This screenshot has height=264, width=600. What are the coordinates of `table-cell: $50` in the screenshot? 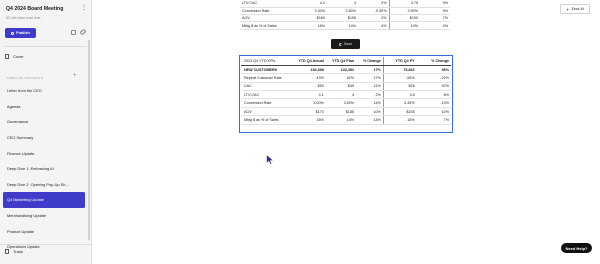 It's located at (309, 87).